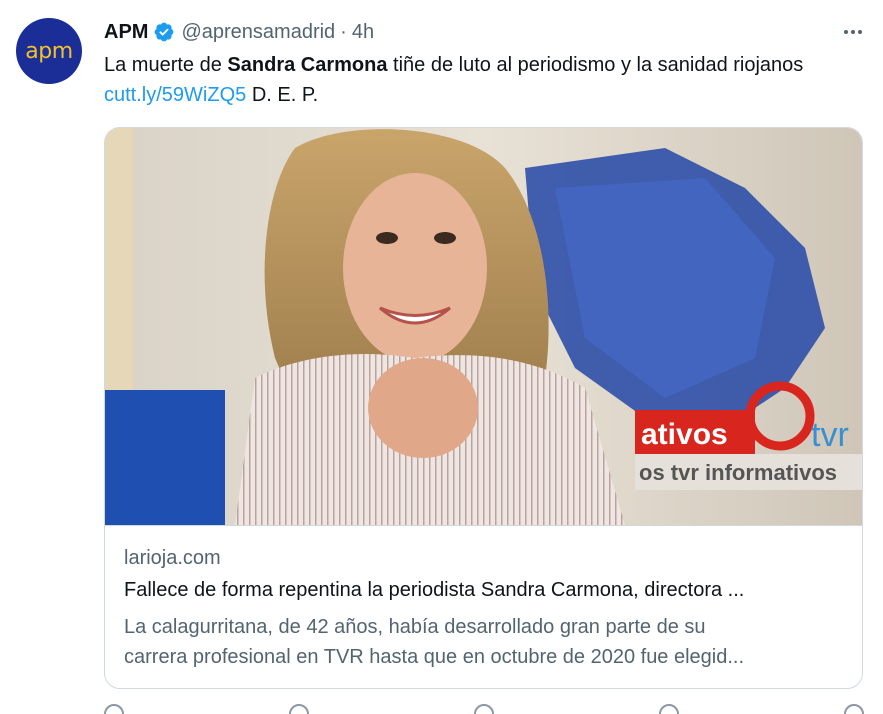  Describe the element at coordinates (423, 408) in the screenshot. I see `clasped-hands` at that location.